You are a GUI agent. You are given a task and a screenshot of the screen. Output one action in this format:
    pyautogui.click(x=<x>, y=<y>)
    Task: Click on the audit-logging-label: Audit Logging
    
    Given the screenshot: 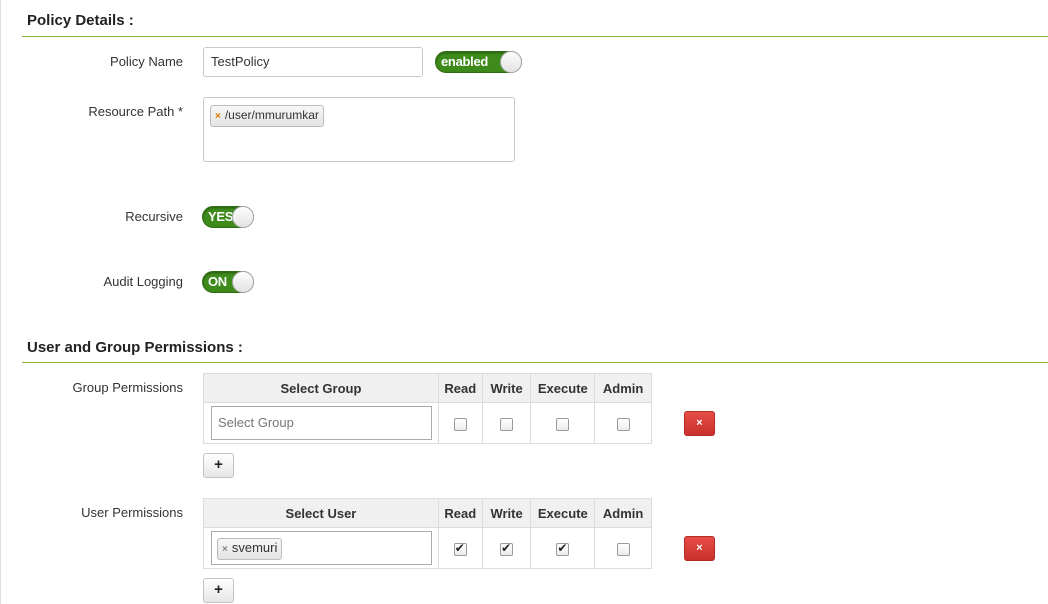 What is the action you would take?
    pyautogui.click(x=143, y=281)
    